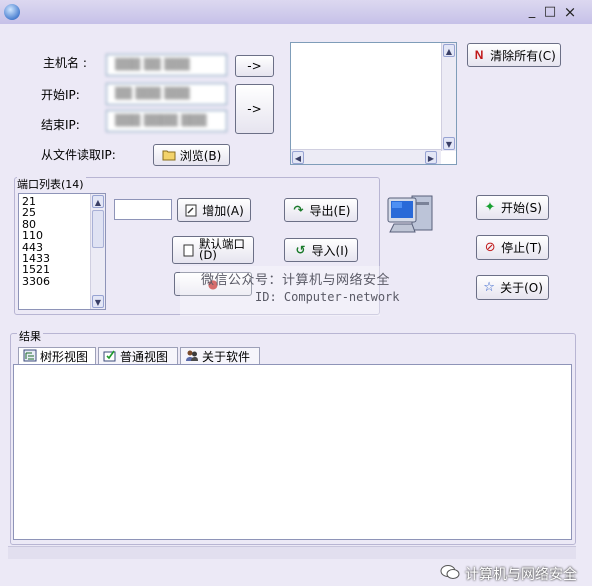 The image size is (592, 586). What do you see at coordinates (296, 280) in the screenshot?
I see `watermark-line1: 微信公众号：计算机与网络安全` at bounding box center [296, 280].